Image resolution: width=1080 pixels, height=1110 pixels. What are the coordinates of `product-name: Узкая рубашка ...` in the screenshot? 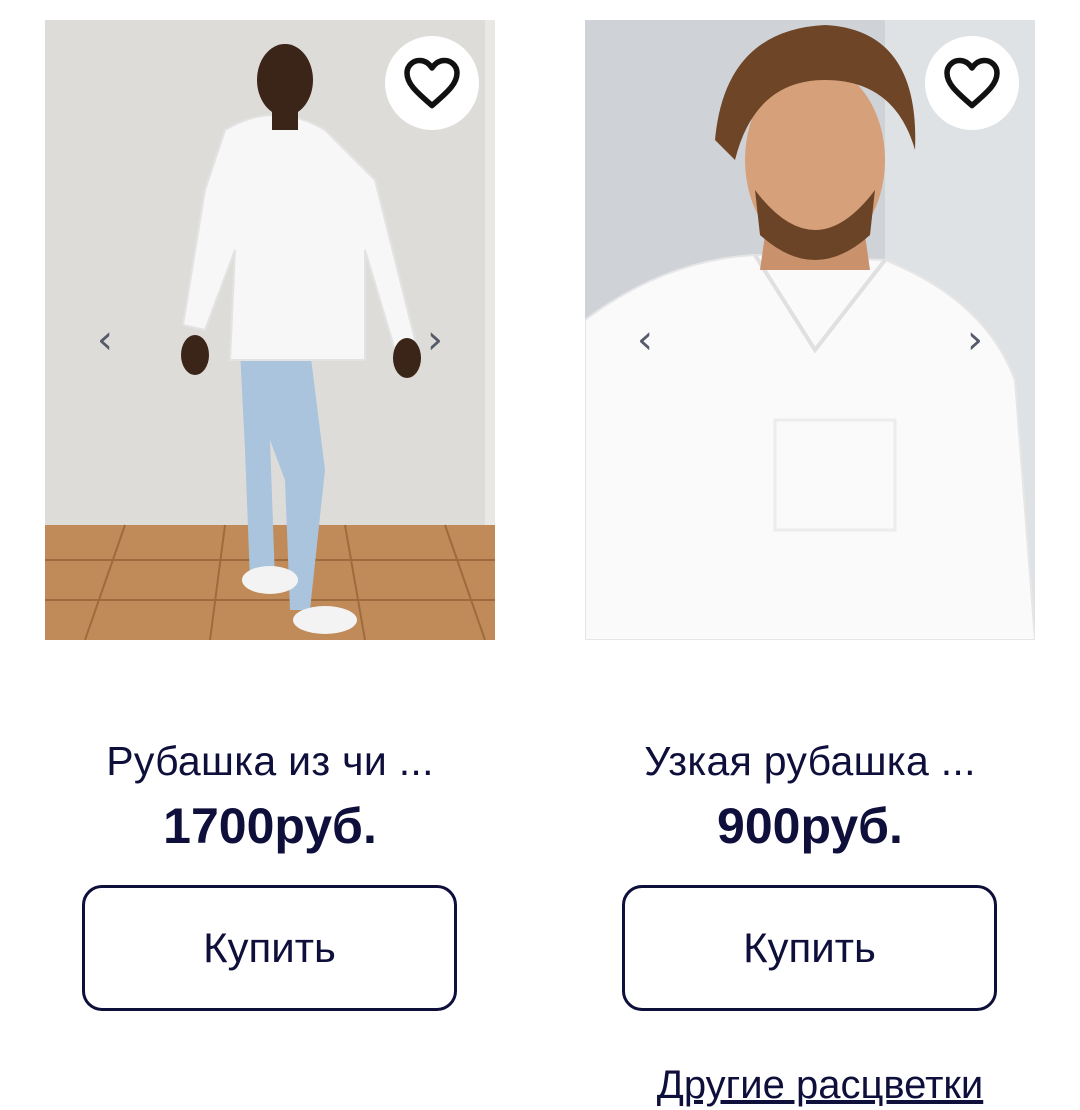 It's located at (810, 761).